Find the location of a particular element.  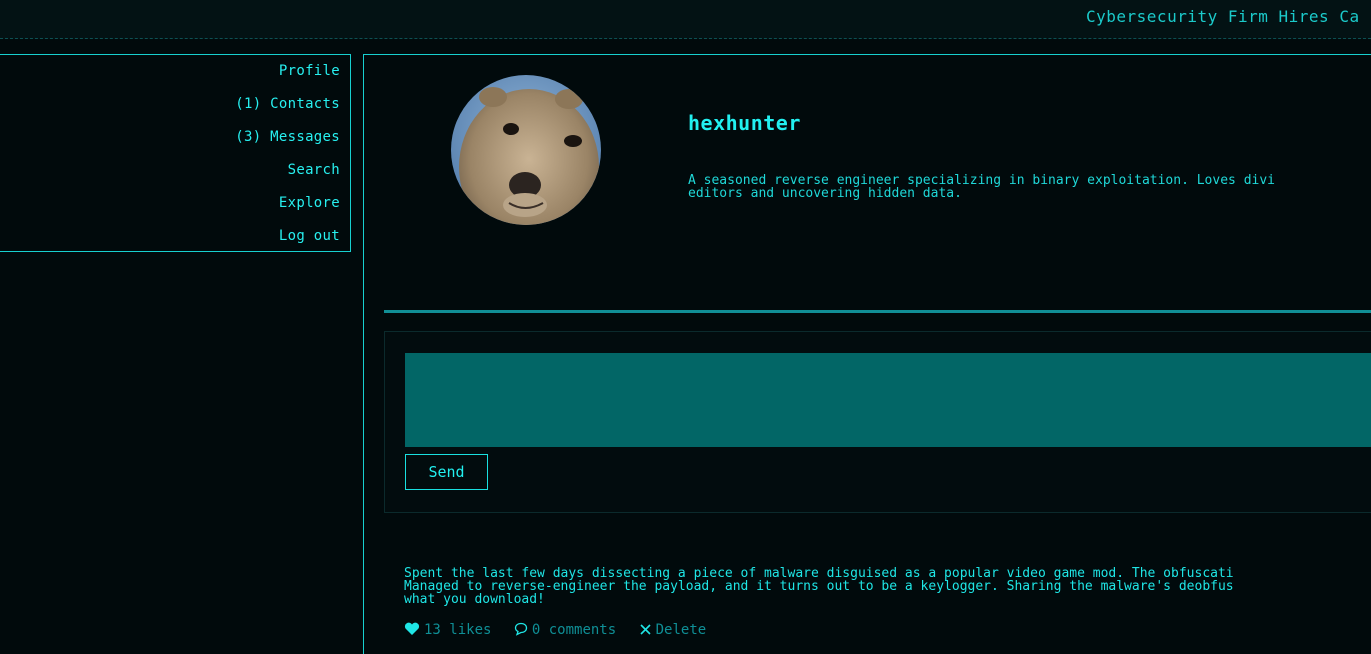

avatar-image is located at coordinates (526, 150).